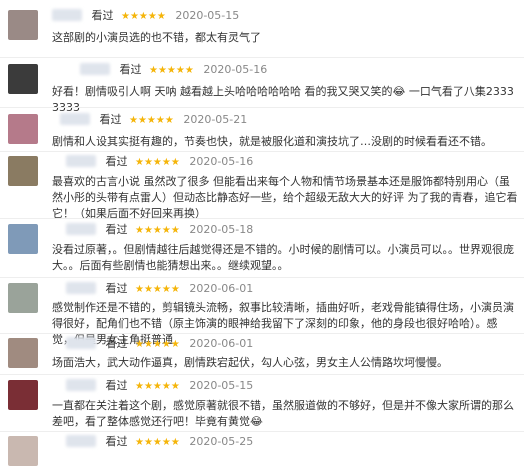  What do you see at coordinates (272, 141) in the screenshot?
I see `comment-text: 剧情和人设其实挺有趣的，节奏也快，就是被服化道和演技坑了…没剧的时候看看还不错。` at bounding box center [272, 141].